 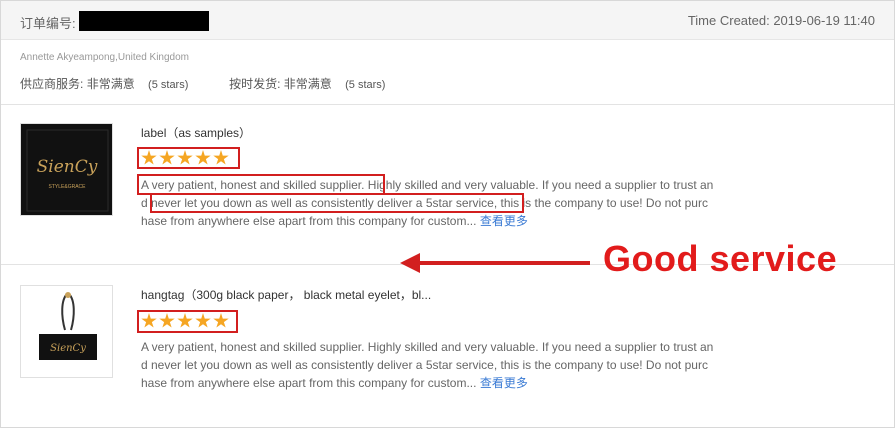 What do you see at coordinates (365, 85) in the screenshot?
I see `shipping-stars: (5 stars)` at bounding box center [365, 85].